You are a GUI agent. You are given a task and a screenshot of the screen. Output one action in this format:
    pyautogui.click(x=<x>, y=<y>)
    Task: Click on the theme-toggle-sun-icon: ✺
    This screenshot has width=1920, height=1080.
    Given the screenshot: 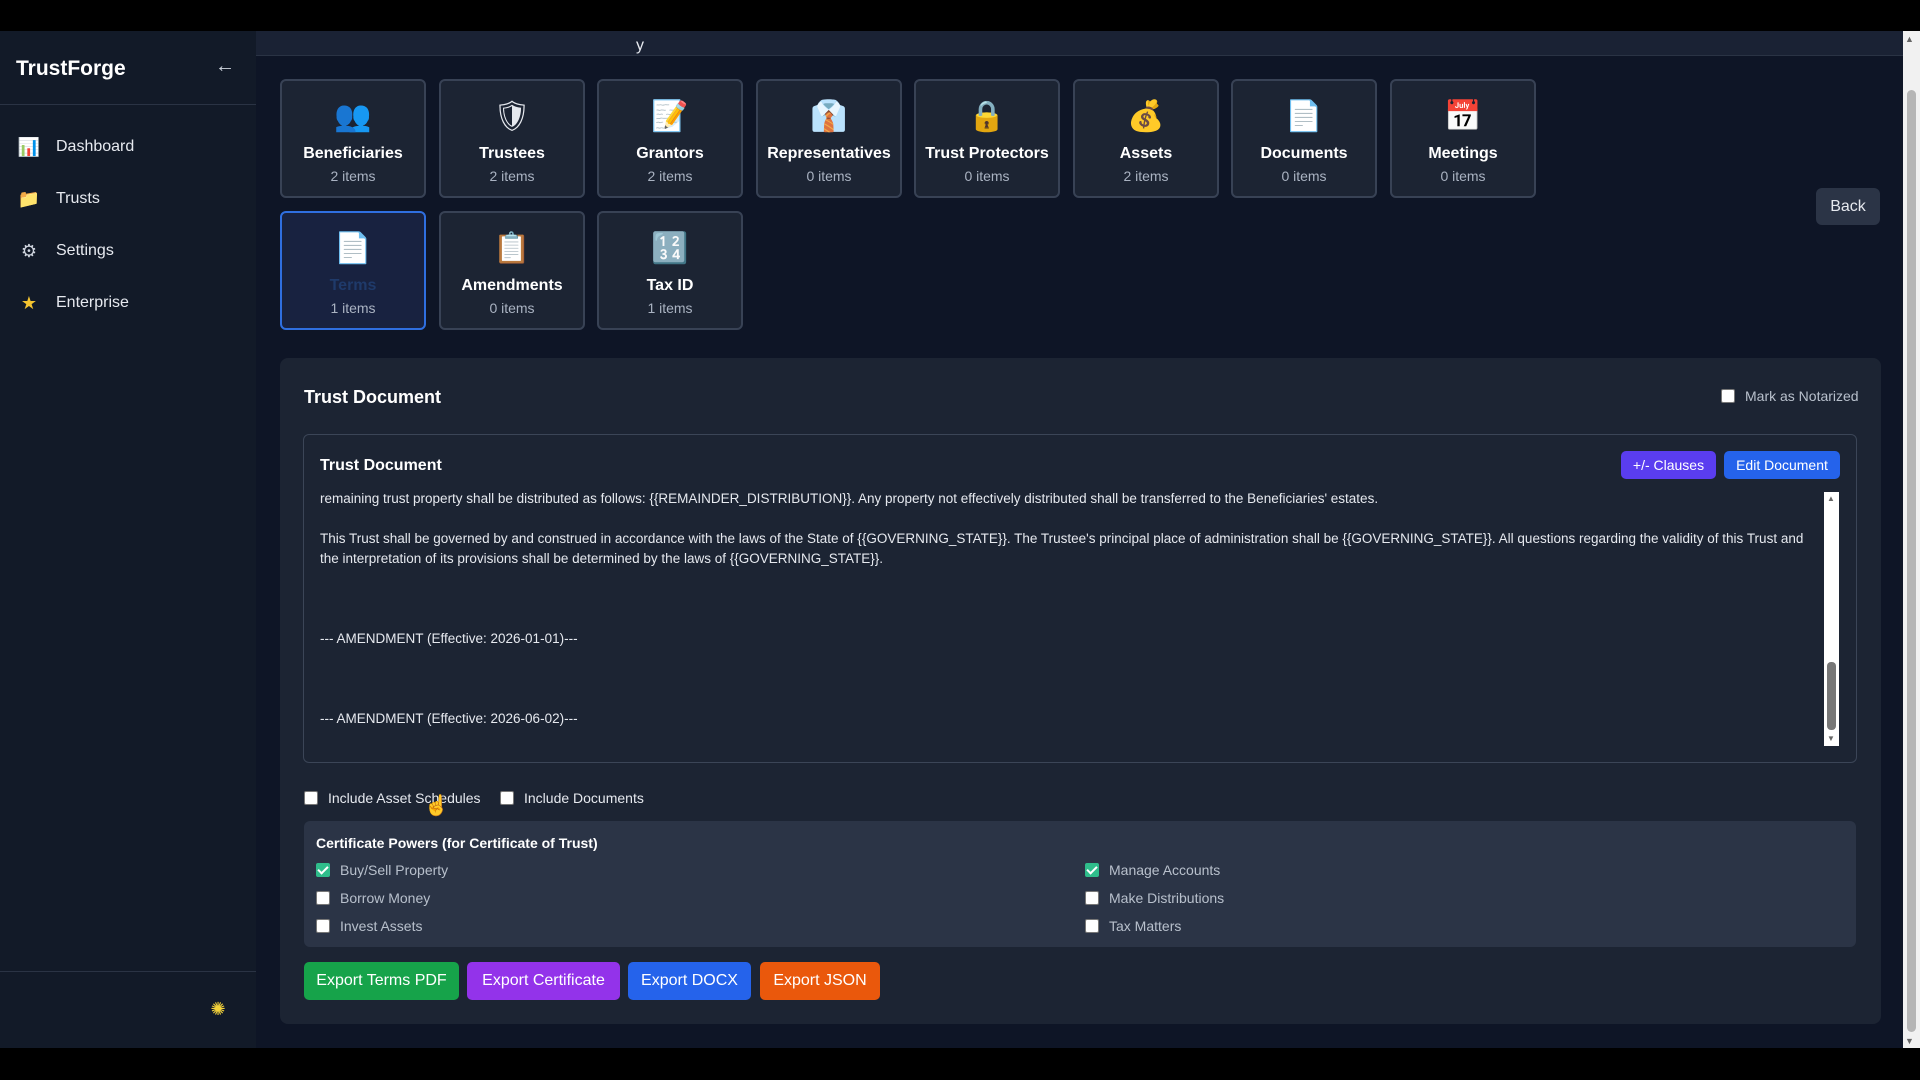 What is the action you would take?
    pyautogui.click(x=218, y=1009)
    